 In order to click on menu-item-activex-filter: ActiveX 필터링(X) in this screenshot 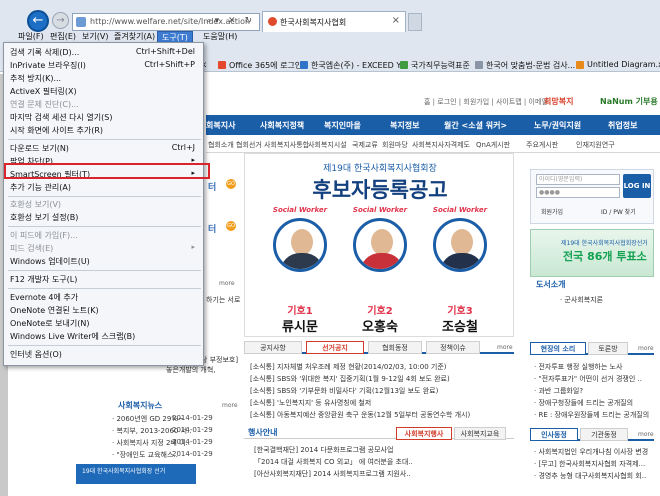, I will do `click(43, 91)`.